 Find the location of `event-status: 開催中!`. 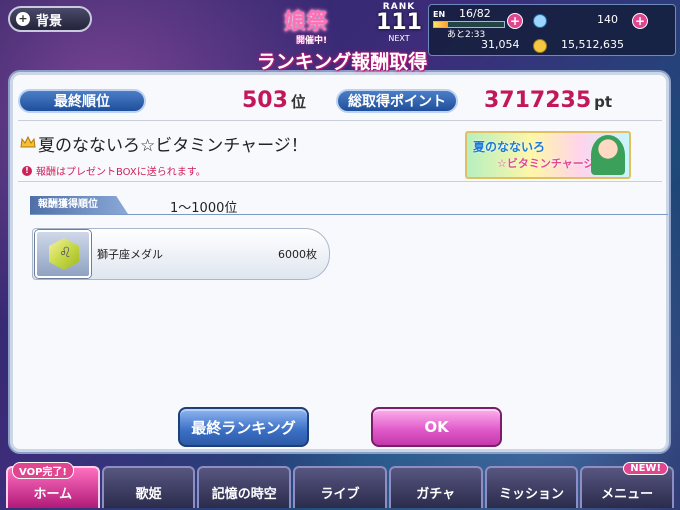

event-status: 開催中! is located at coordinates (312, 41).